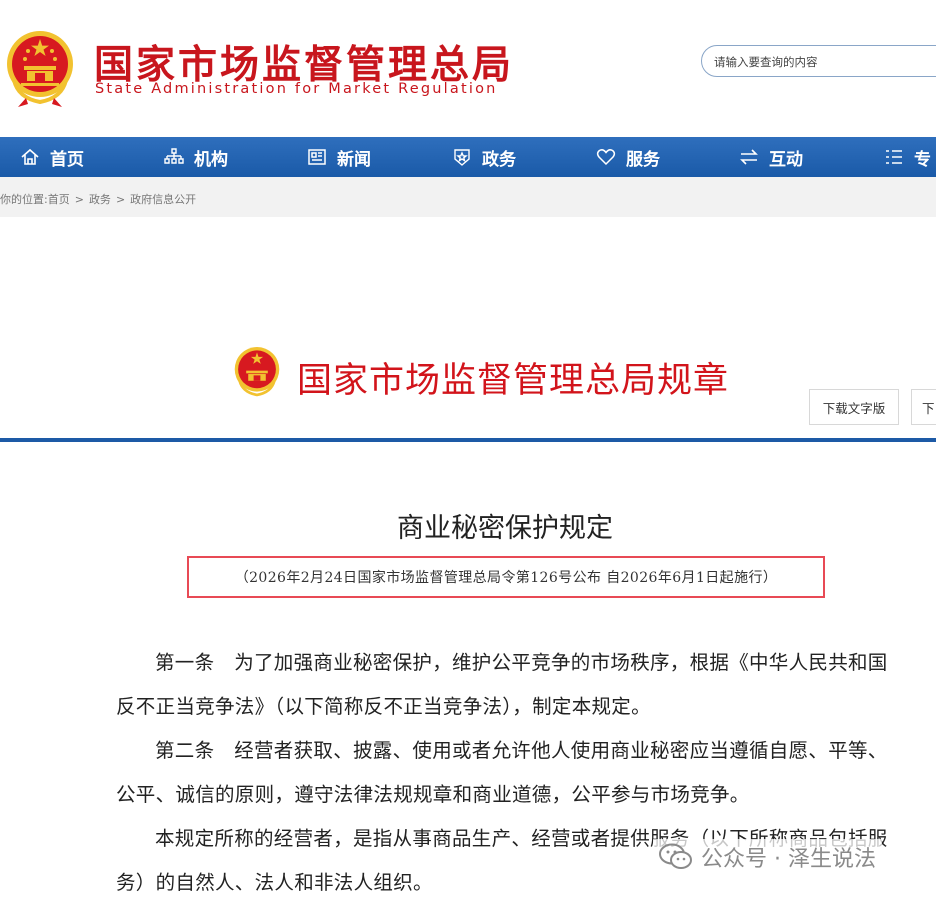 The height and width of the screenshot is (905, 936). Describe the element at coordinates (24, 199) in the screenshot. I see `breadcrumb-prefix: 你的位置:` at that location.